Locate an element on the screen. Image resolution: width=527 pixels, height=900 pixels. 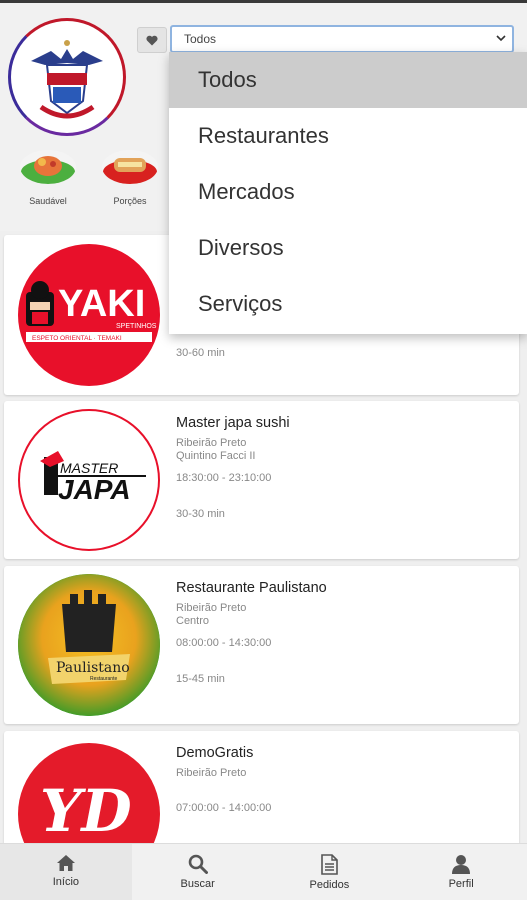
filter-selected-value: Todos is located at coordinates (200, 39).